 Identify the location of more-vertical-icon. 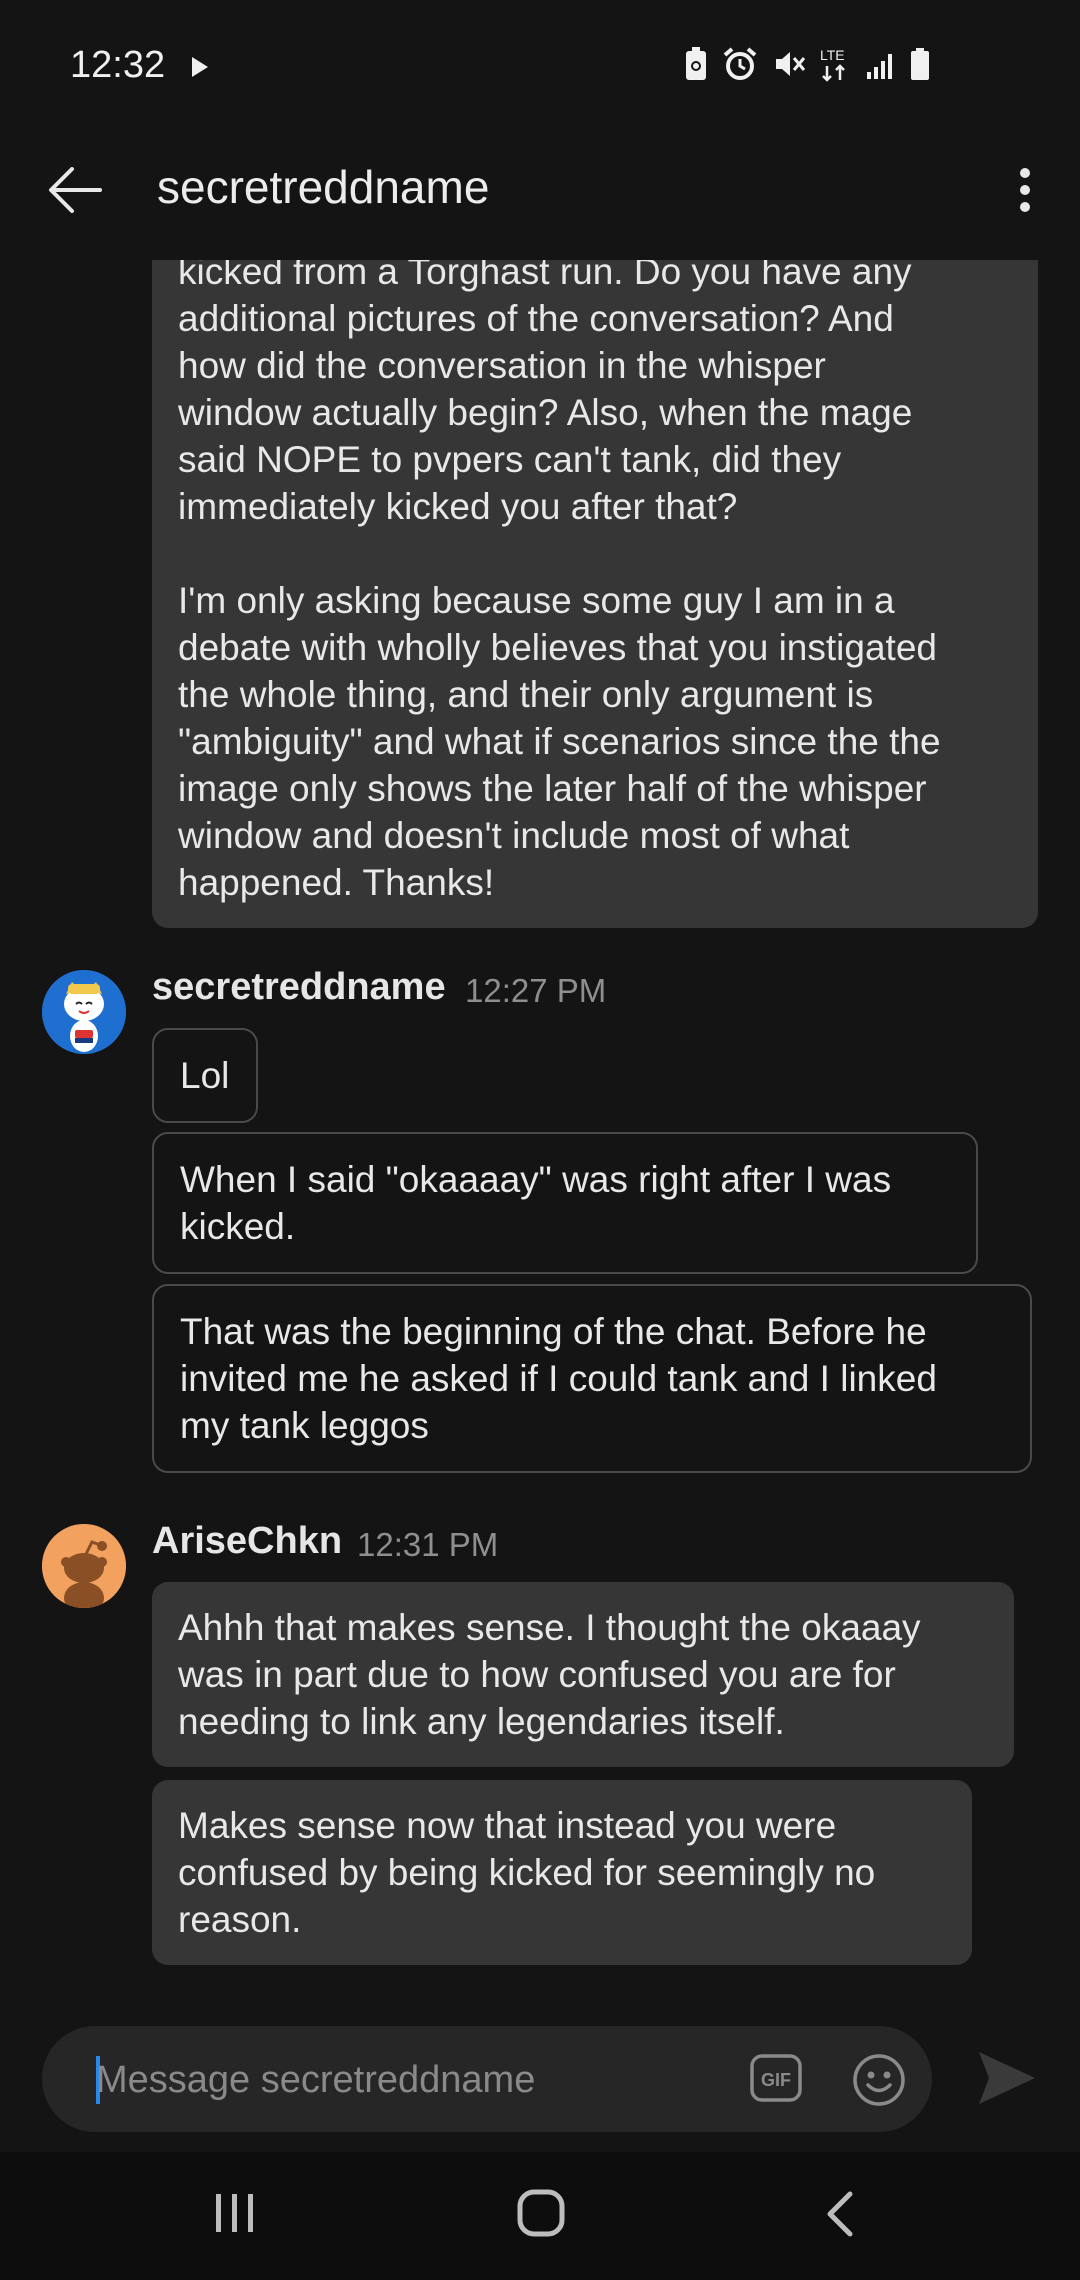
(1025, 190).